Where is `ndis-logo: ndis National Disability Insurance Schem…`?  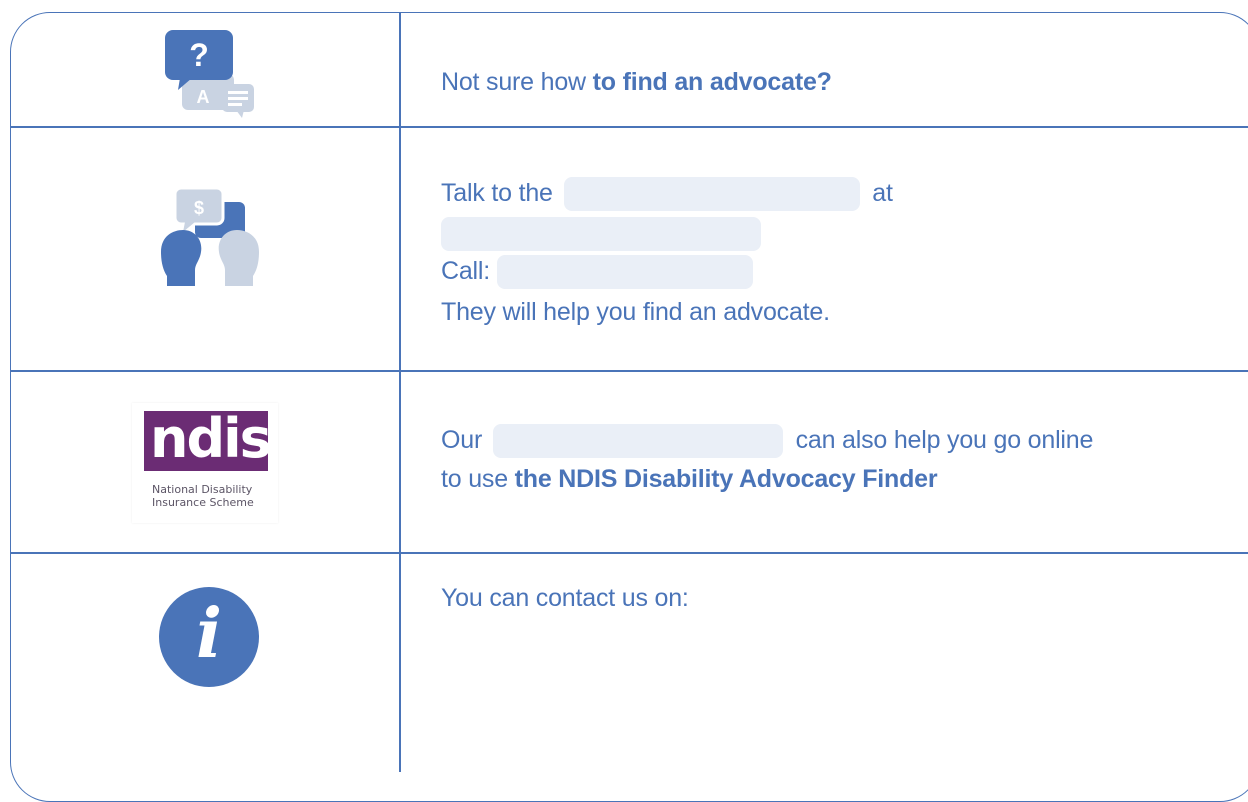 ndis-logo: ndis National Disability Insurance Schem… is located at coordinates (205, 463).